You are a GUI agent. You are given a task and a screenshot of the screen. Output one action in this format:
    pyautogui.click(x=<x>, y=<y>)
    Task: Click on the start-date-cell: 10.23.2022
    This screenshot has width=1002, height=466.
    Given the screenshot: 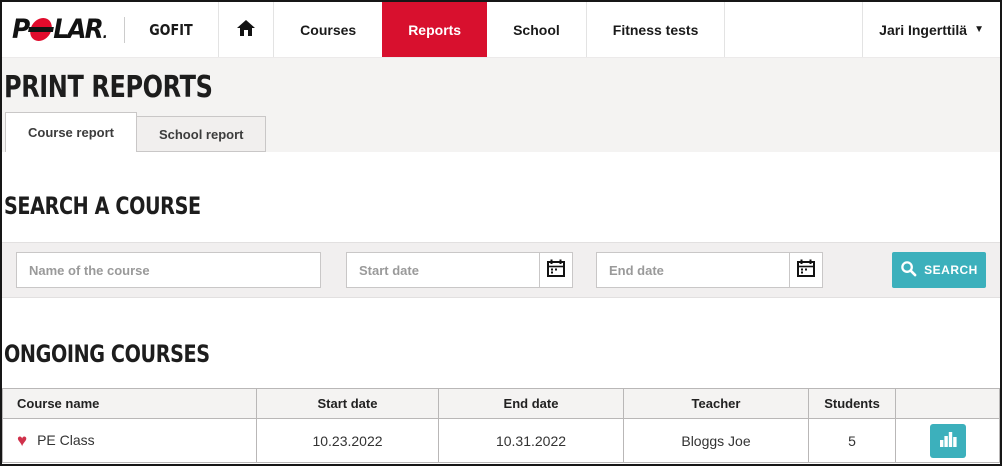 What is the action you would take?
    pyautogui.click(x=347, y=440)
    